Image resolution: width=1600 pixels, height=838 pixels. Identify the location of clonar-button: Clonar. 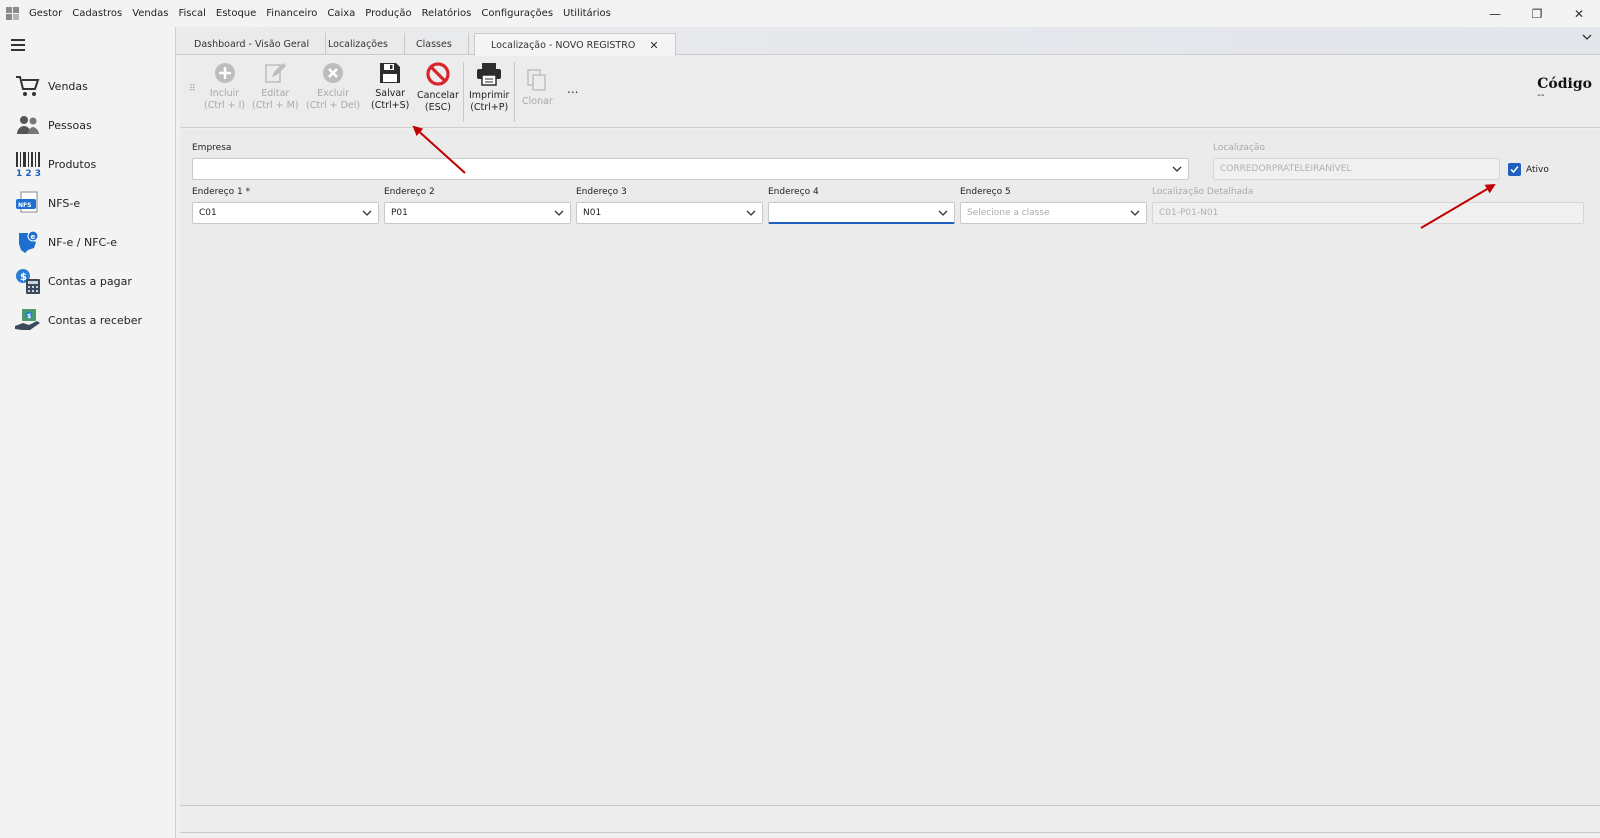
(537, 88).